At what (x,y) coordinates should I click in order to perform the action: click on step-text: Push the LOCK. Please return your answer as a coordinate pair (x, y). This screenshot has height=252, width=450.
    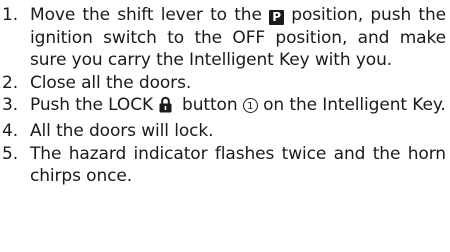
    Looking at the image, I should click on (92, 105).